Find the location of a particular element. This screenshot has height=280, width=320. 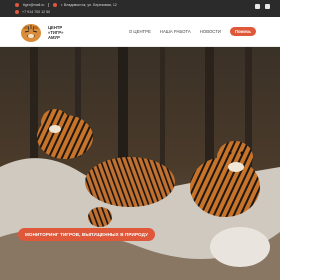

site-logo is located at coordinates (31, 32).